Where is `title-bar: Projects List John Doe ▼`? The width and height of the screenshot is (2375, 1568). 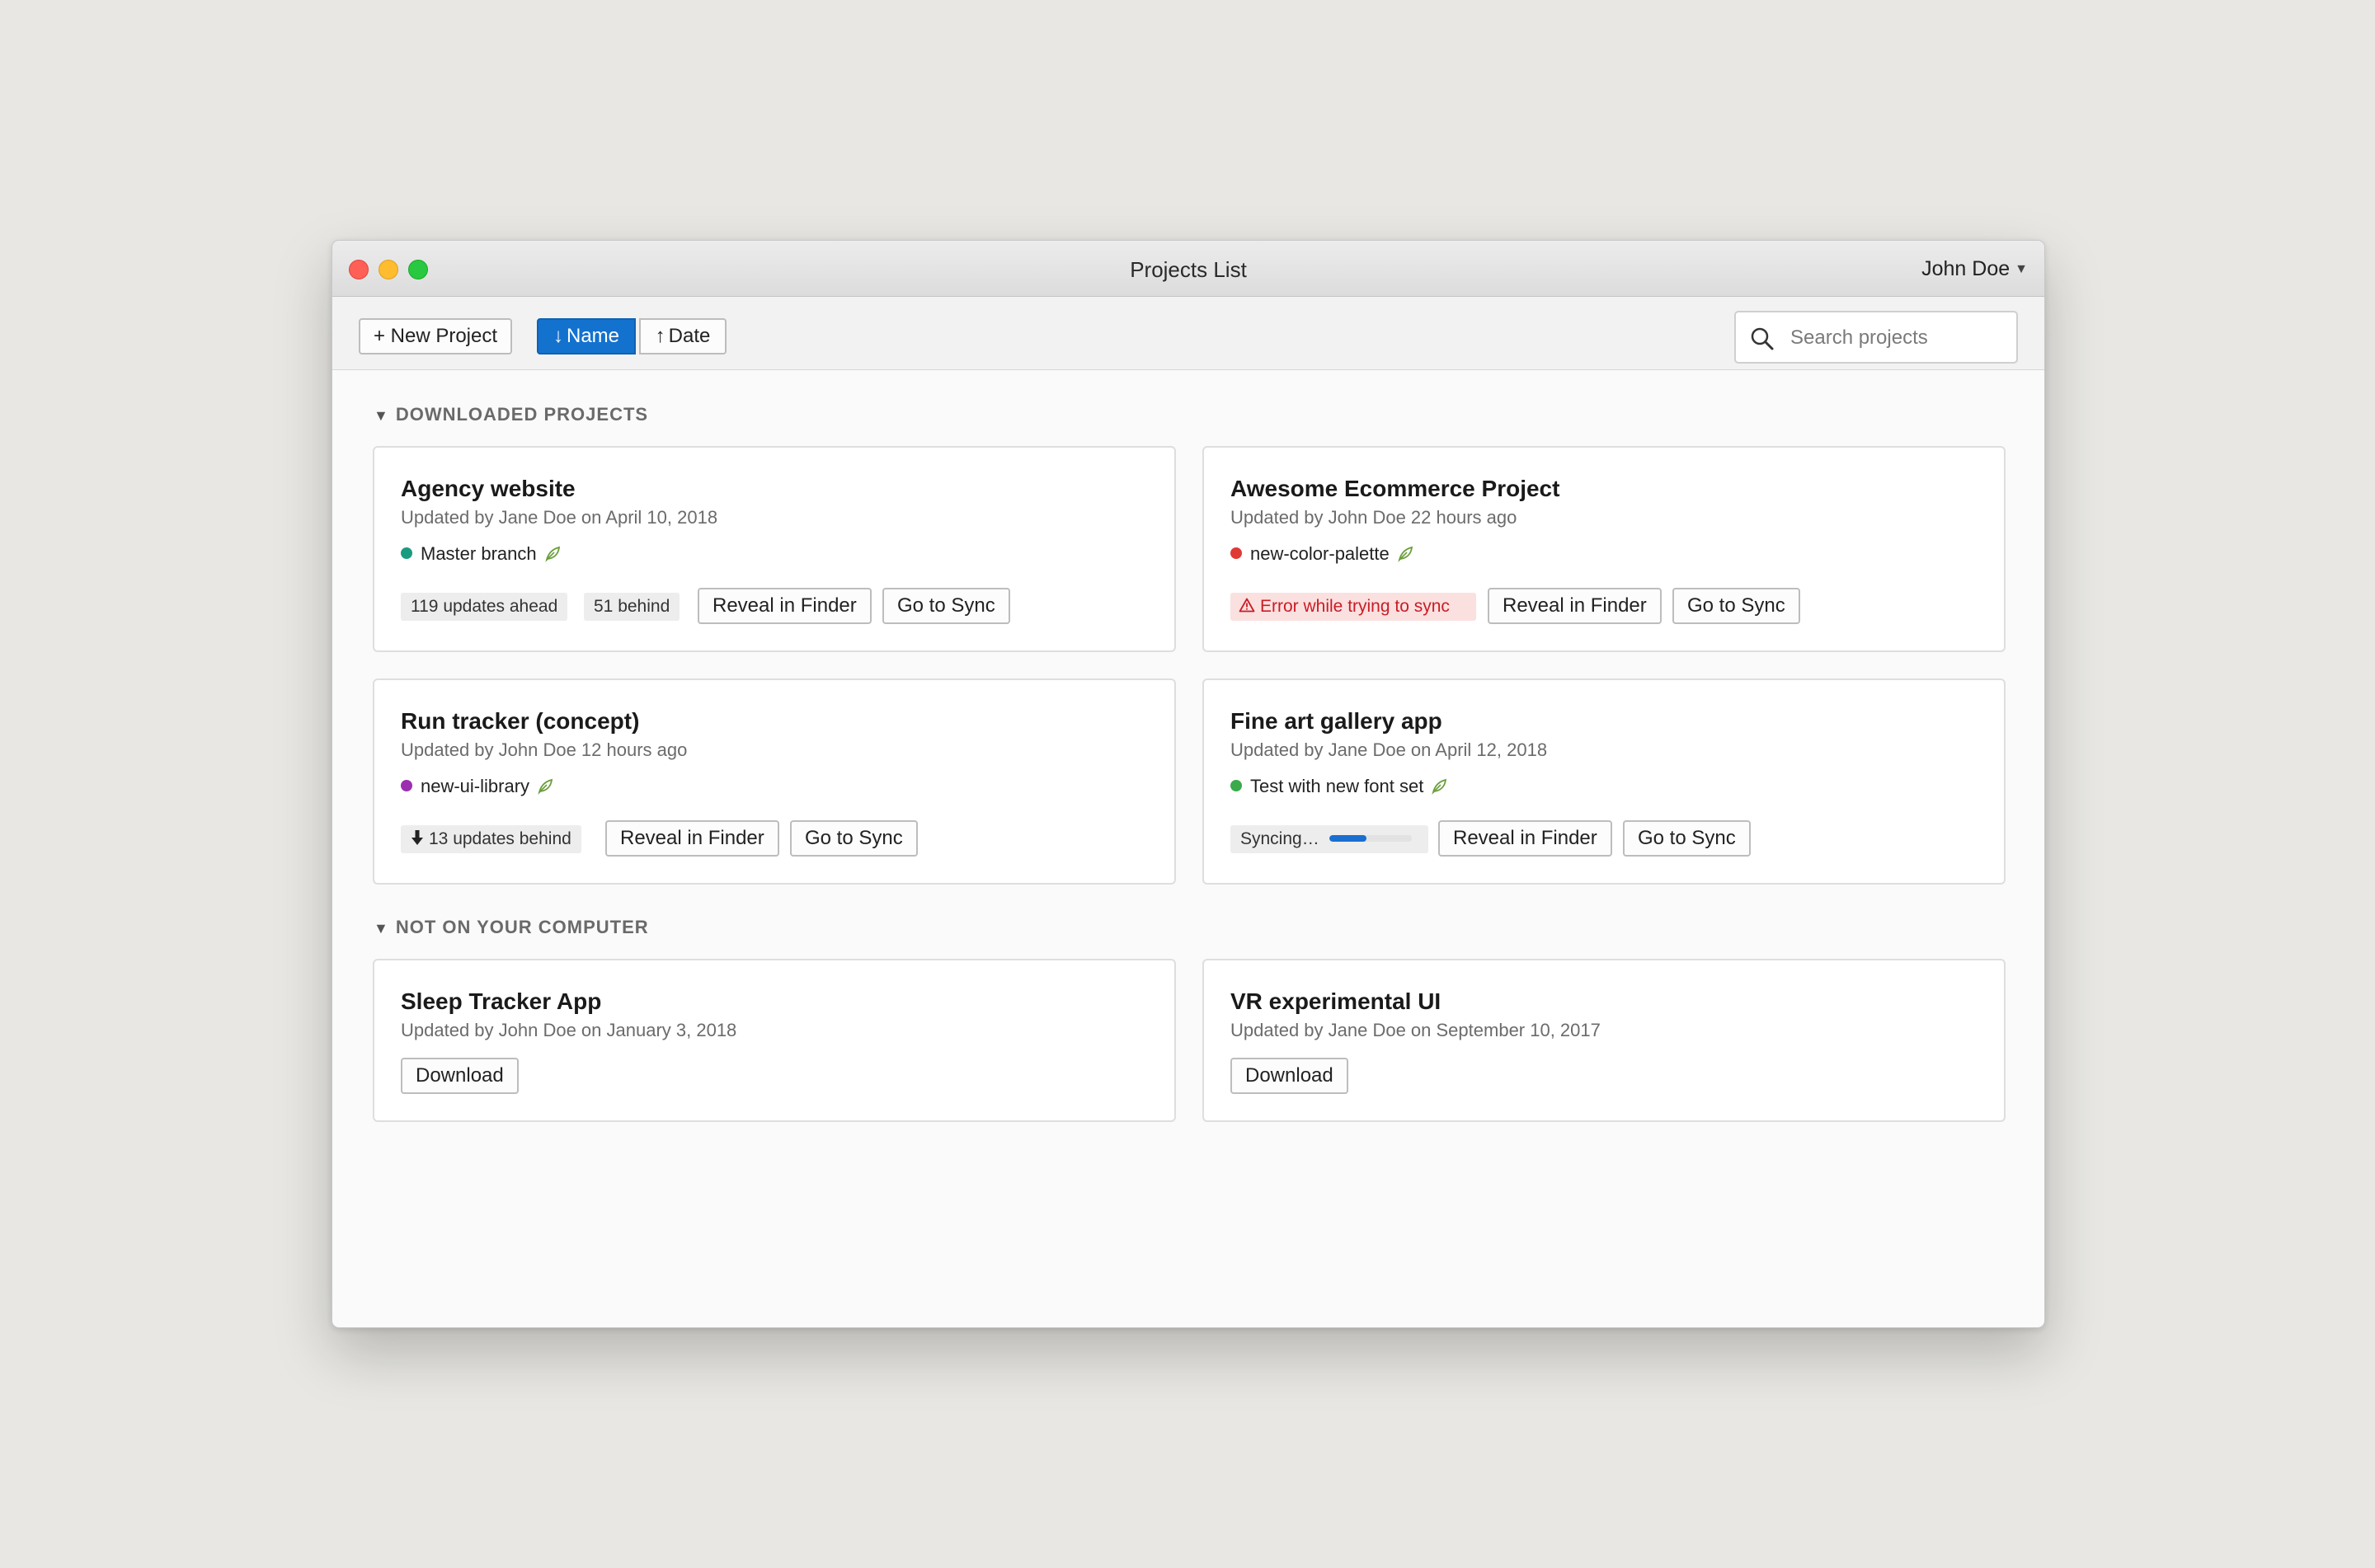 title-bar: Projects List John Doe ▼ is located at coordinates (1188, 269).